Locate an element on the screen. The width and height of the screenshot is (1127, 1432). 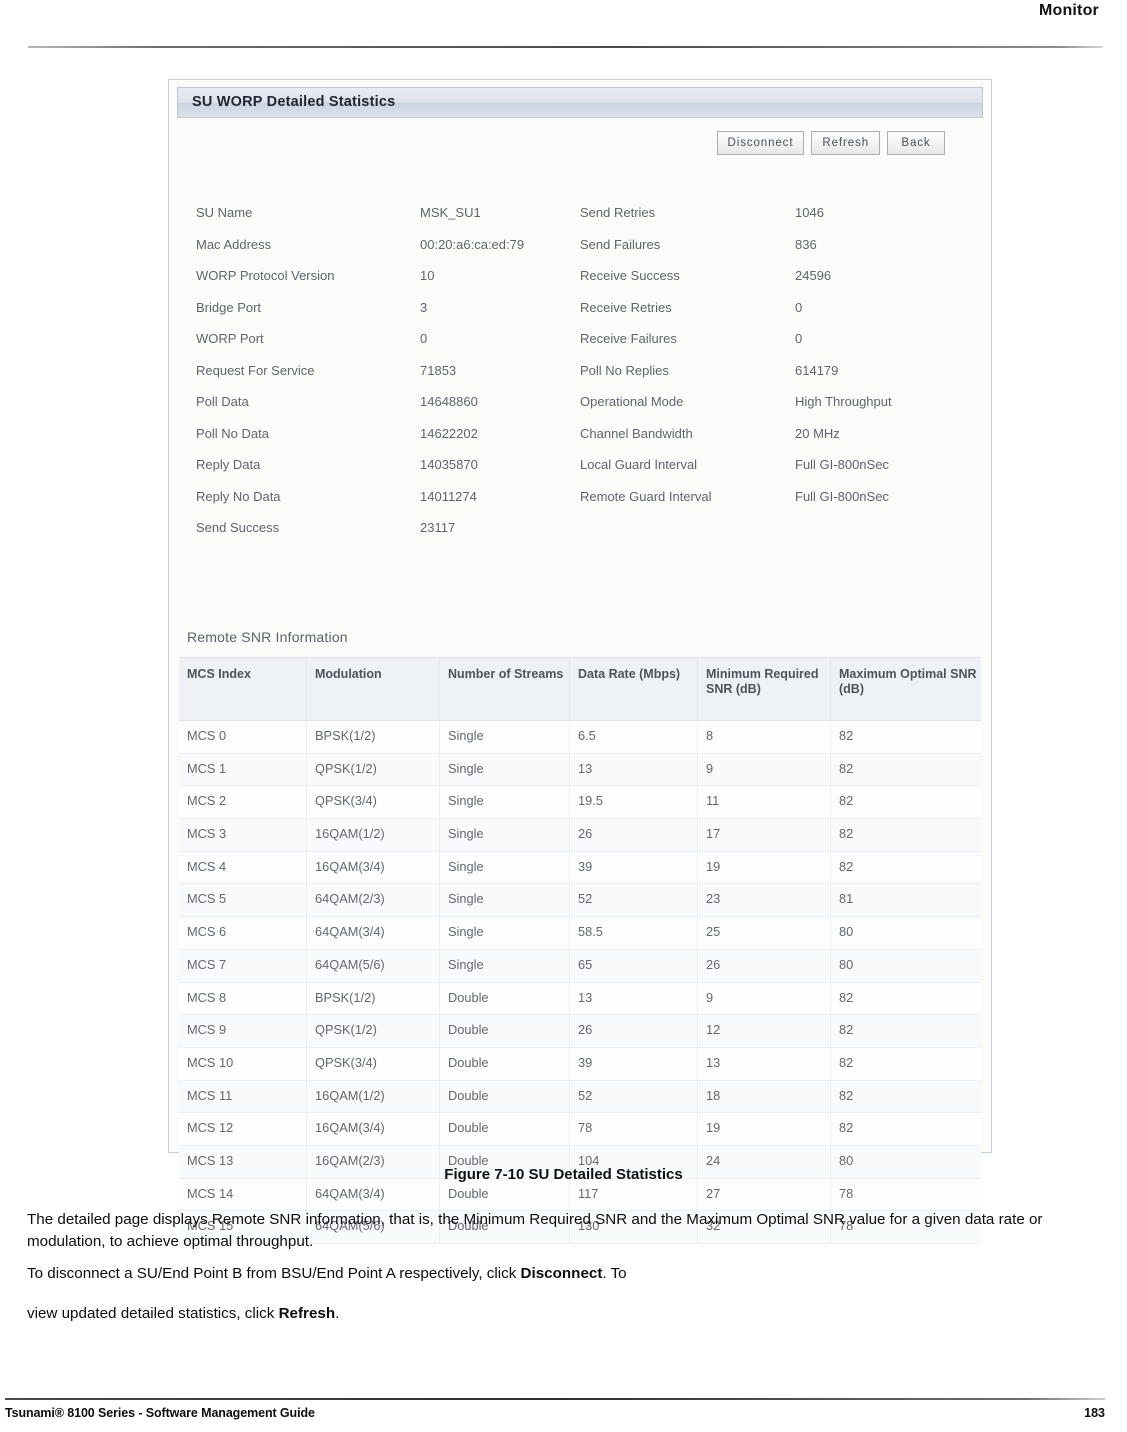
statistic-right-label: Channel Bandwidth is located at coordinates (636, 433).